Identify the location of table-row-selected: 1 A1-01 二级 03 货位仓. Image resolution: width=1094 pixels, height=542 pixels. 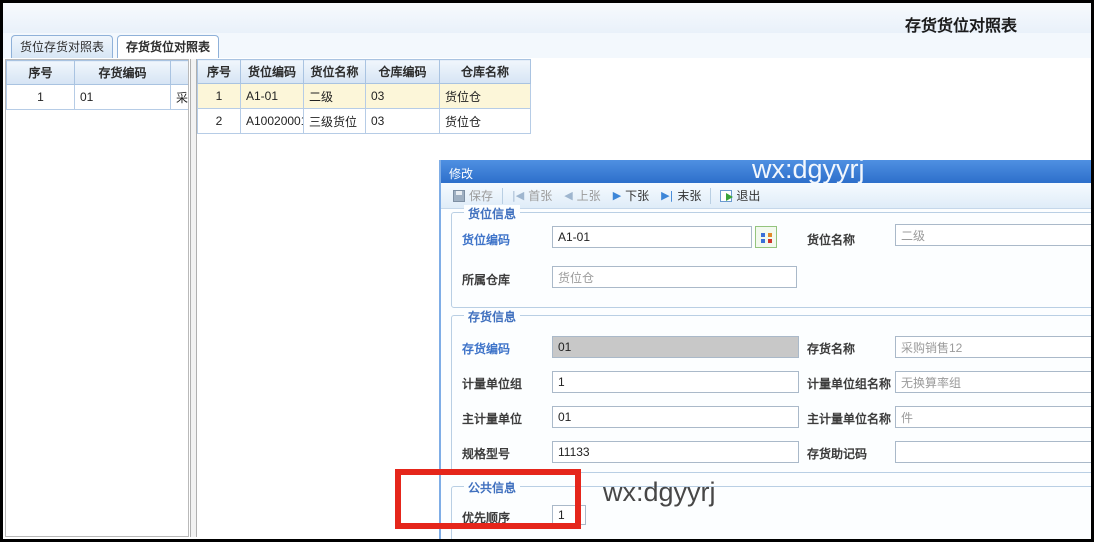
(364, 96).